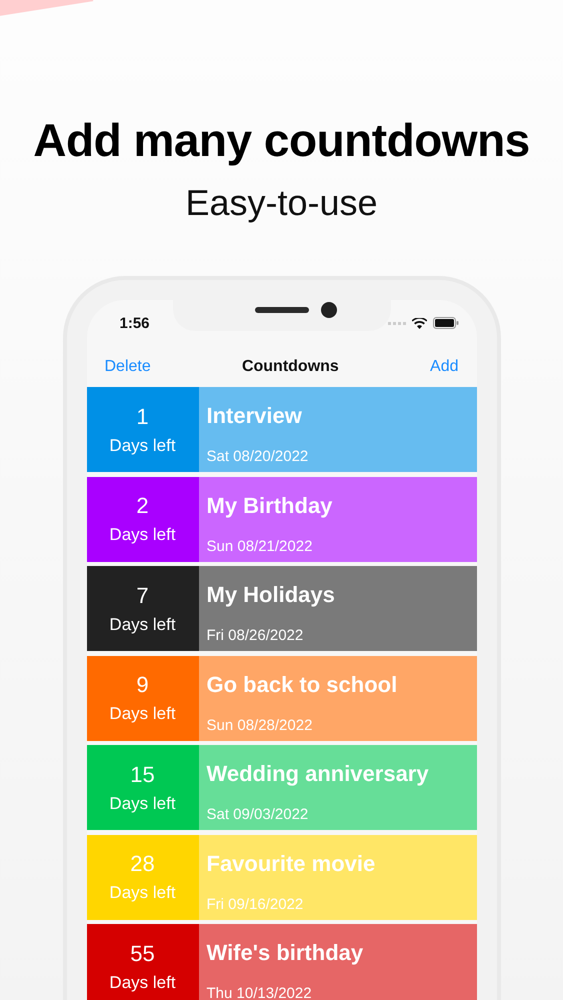 The height and width of the screenshot is (1000, 563). Describe the element at coordinates (254, 416) in the screenshot. I see `event-title: Interview` at that location.